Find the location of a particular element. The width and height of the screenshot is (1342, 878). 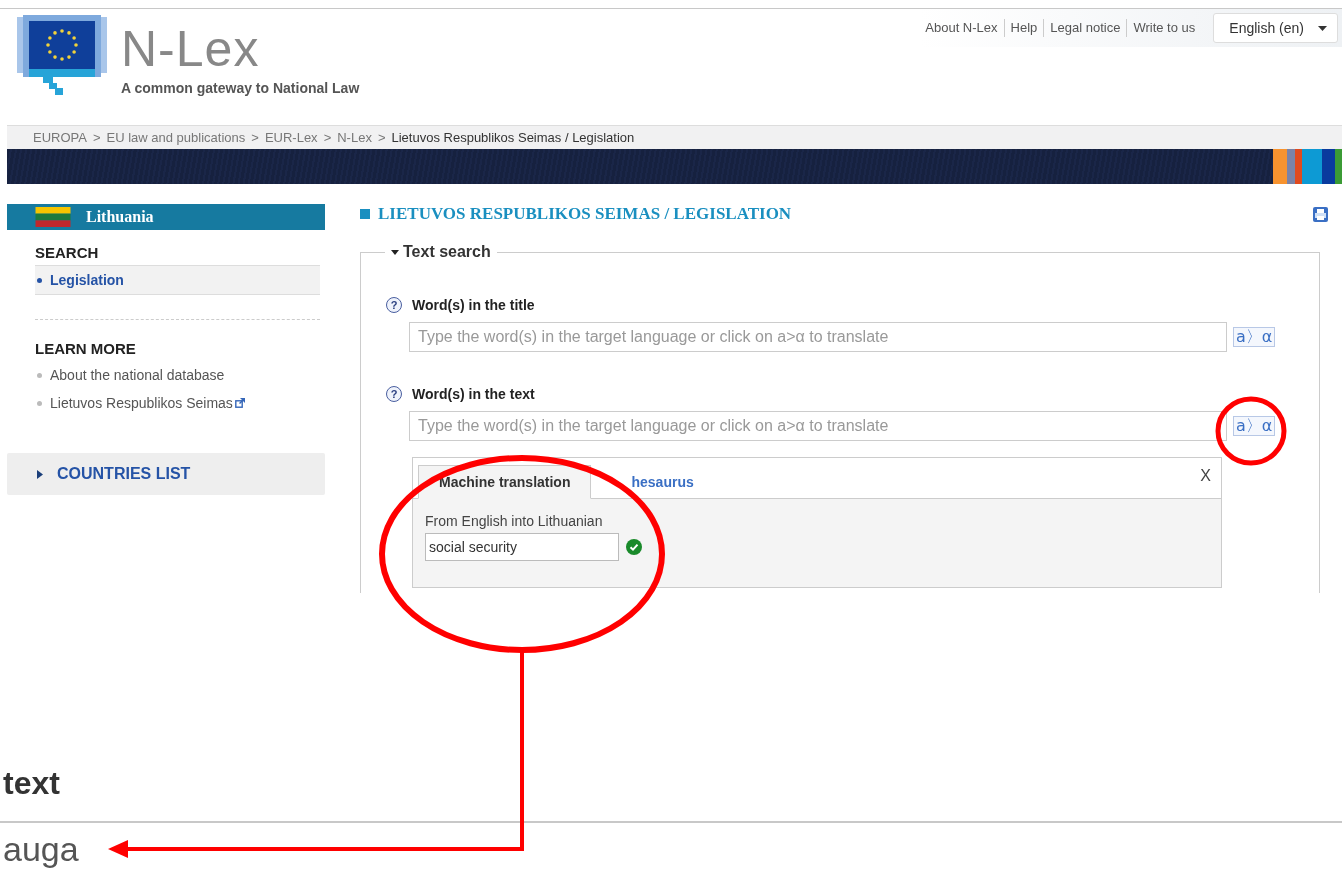

page-title: LIETUVOS RESPUBLIKOS SEIMAS / LEGISLATION is located at coordinates (576, 214).